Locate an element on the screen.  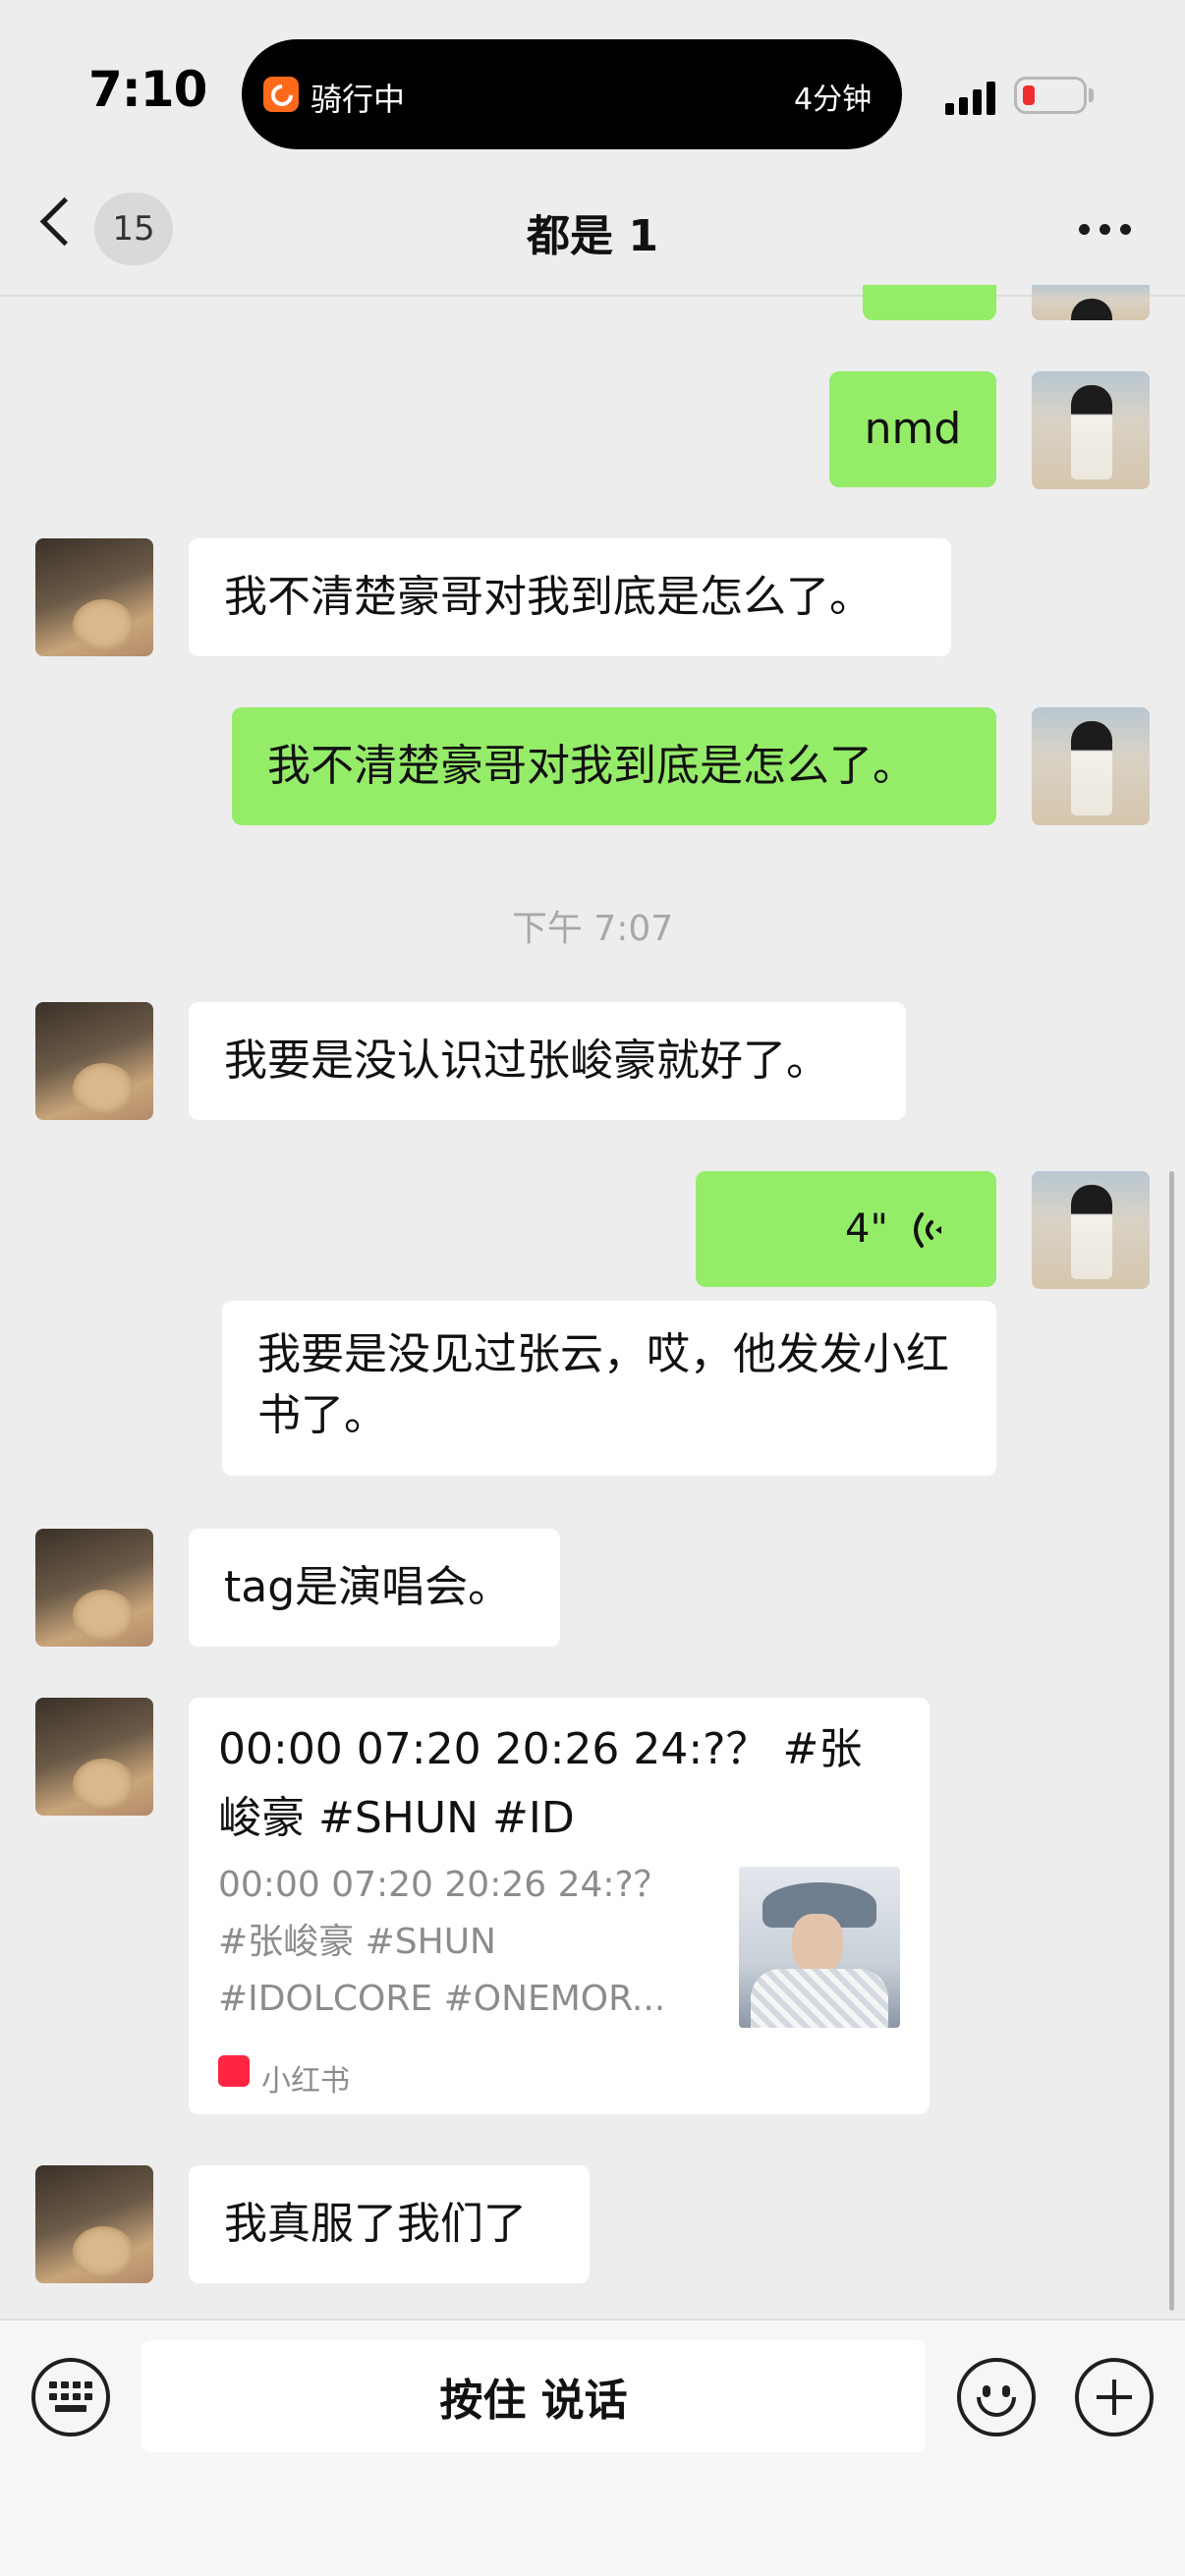
hold-to-talk-button: 按住 说话 is located at coordinates (534, 2396).